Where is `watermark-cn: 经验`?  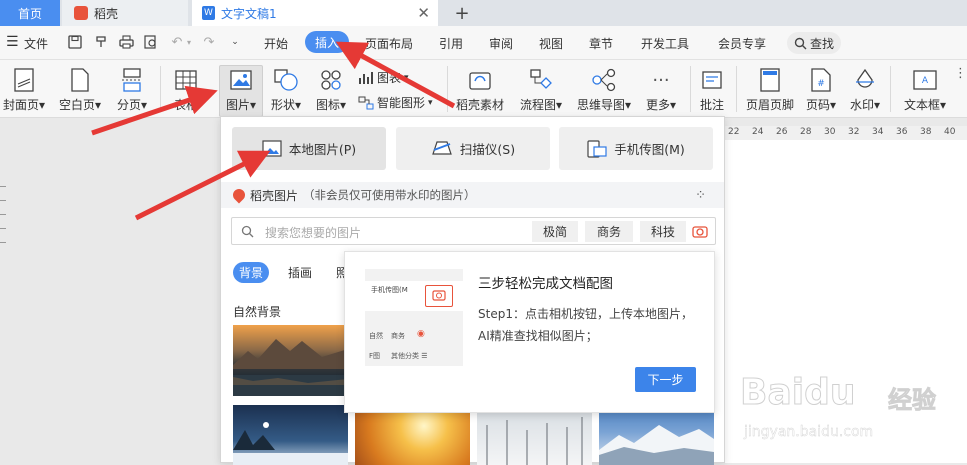 watermark-cn: 经验 is located at coordinates (912, 397).